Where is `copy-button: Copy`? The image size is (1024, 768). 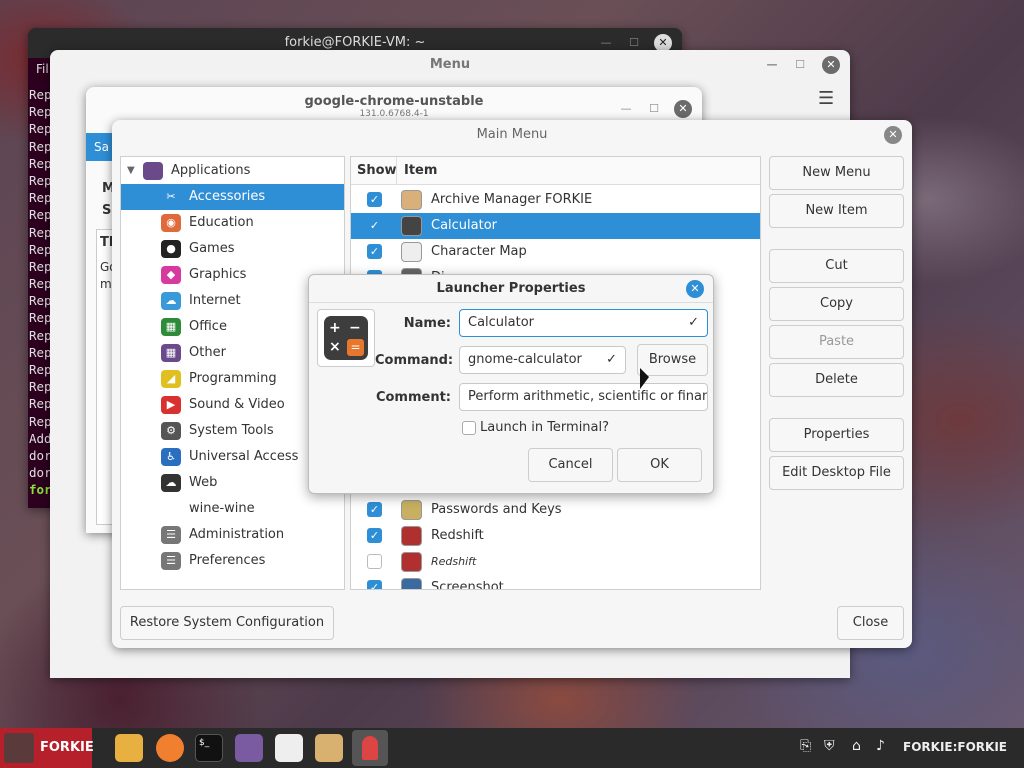
copy-button: Copy is located at coordinates (836, 304).